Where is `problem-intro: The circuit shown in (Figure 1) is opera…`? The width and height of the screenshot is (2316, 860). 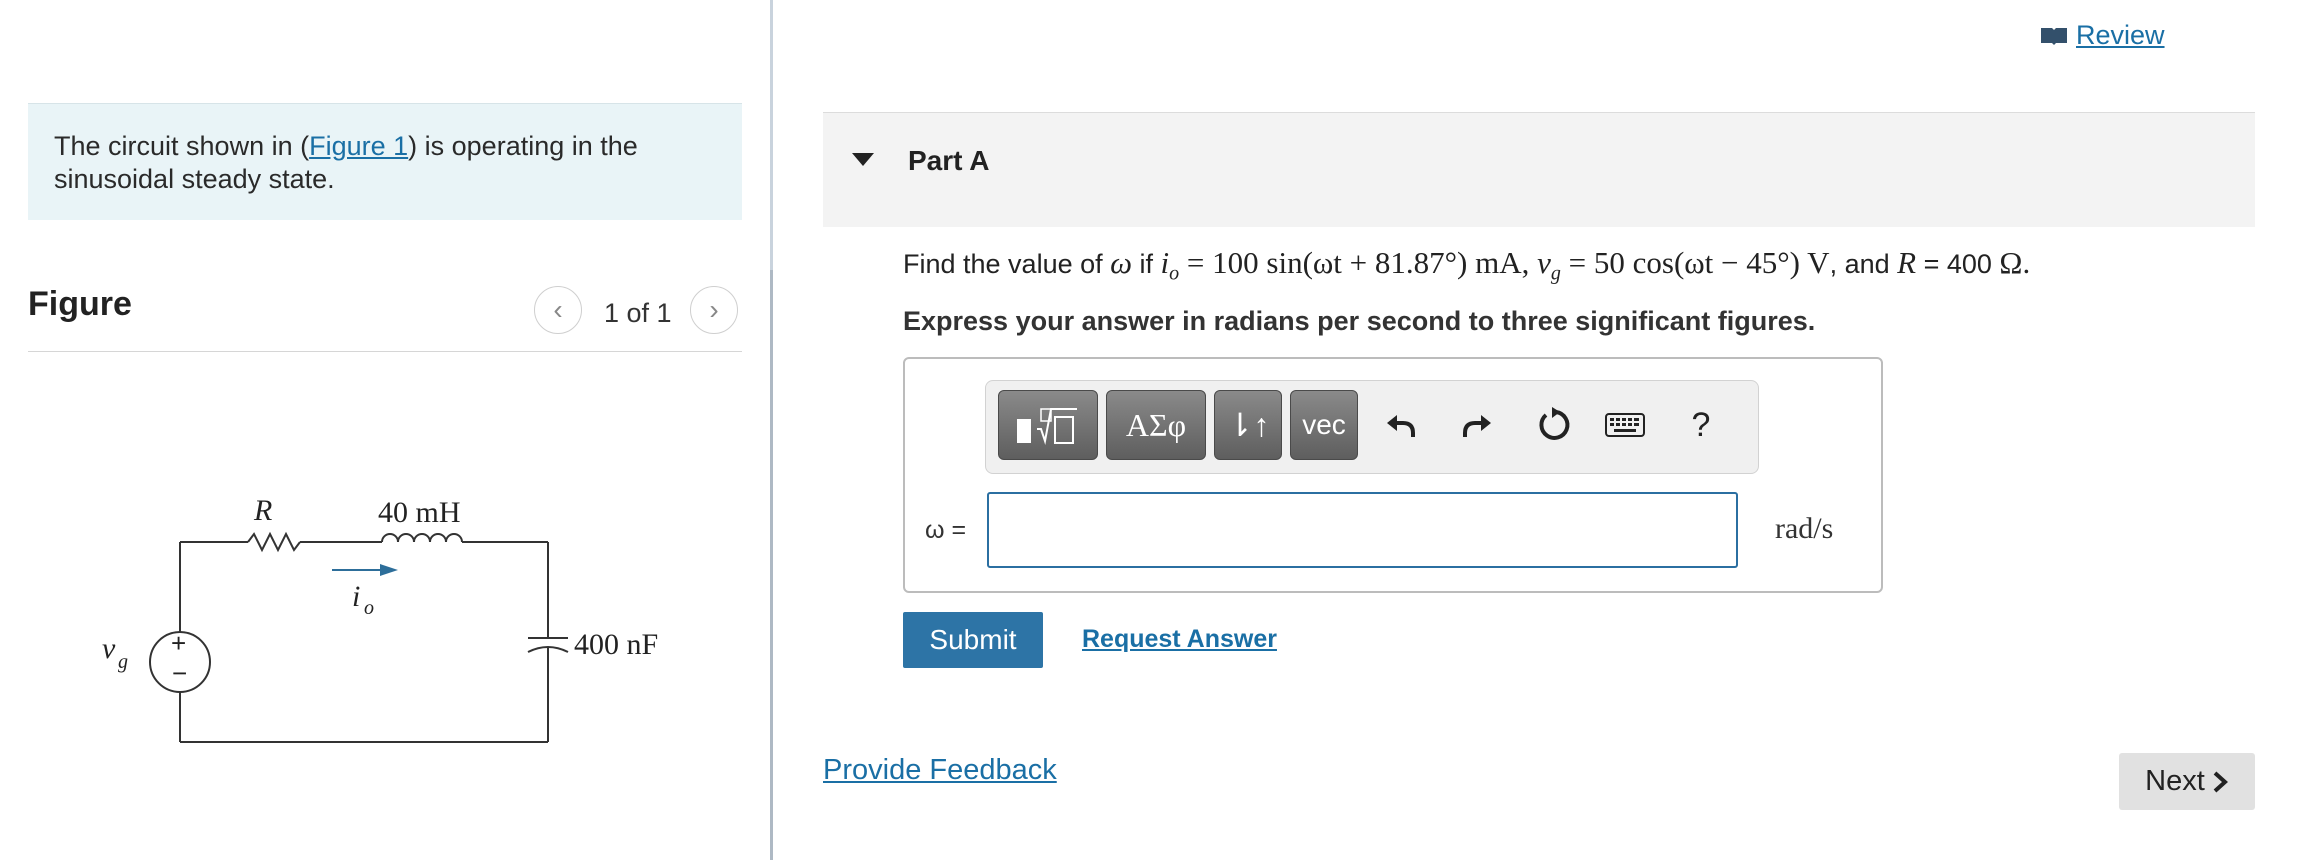
problem-intro: The circuit shown in (Figure 1) is opera… is located at coordinates (385, 161).